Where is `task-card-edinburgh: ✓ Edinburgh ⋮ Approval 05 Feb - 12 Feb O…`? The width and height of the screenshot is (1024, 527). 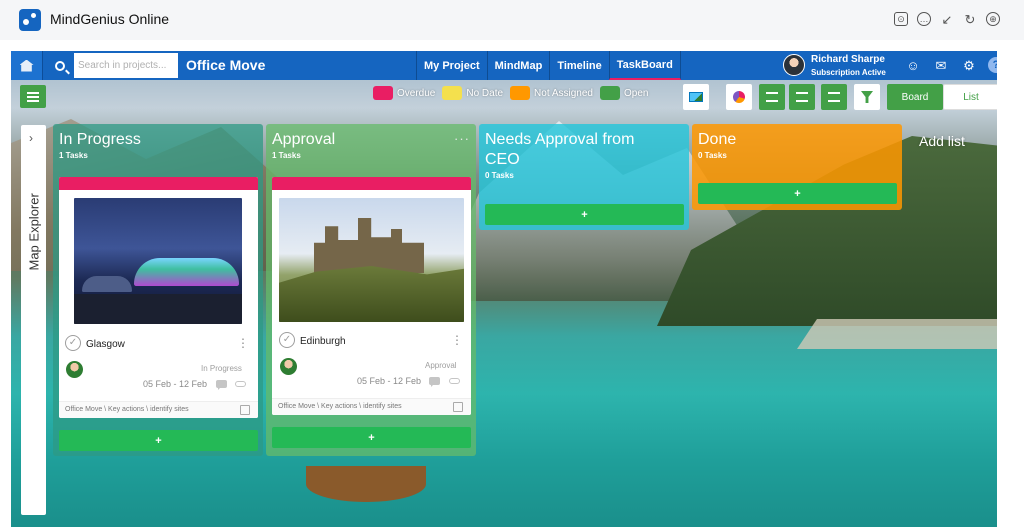
task-card-edinburgh: ✓ Edinburgh ⋮ Approval 05 Feb - 12 Feb O… is located at coordinates (371, 296).